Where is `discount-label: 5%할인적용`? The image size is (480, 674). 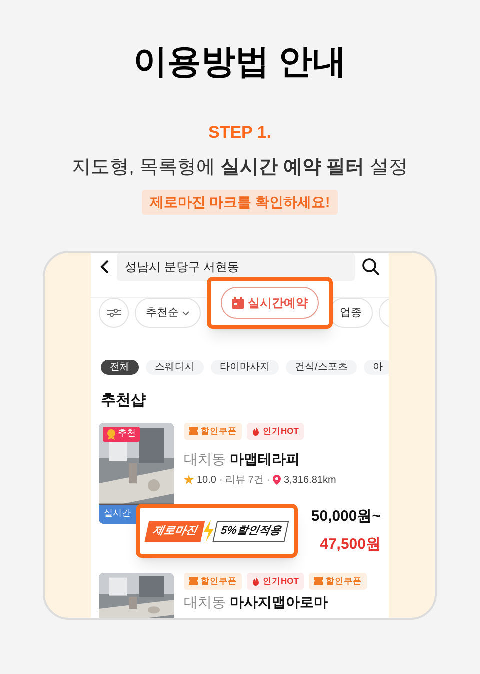
discount-label: 5%할인적용 is located at coordinates (251, 531).